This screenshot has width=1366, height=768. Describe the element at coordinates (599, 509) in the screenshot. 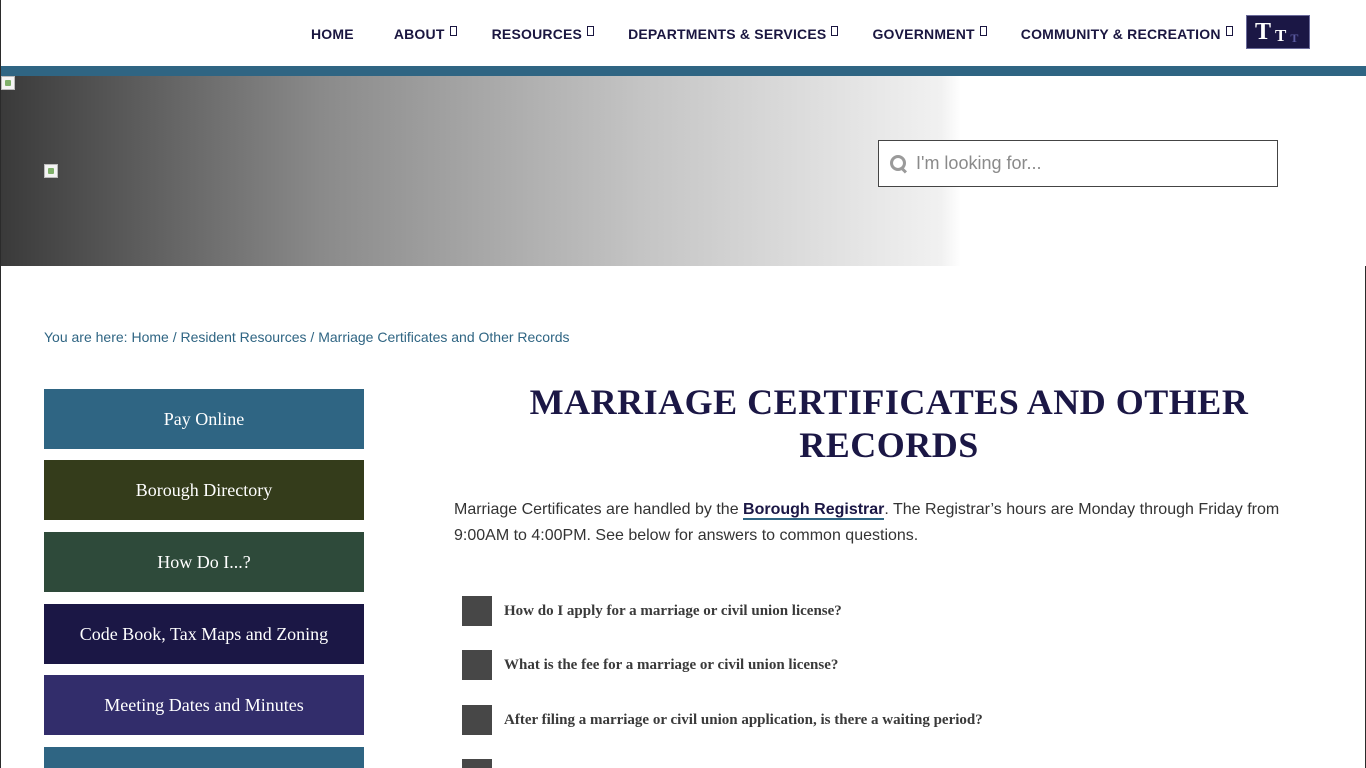

I see `intro-text: Marriage Certificates are handled by the` at that location.